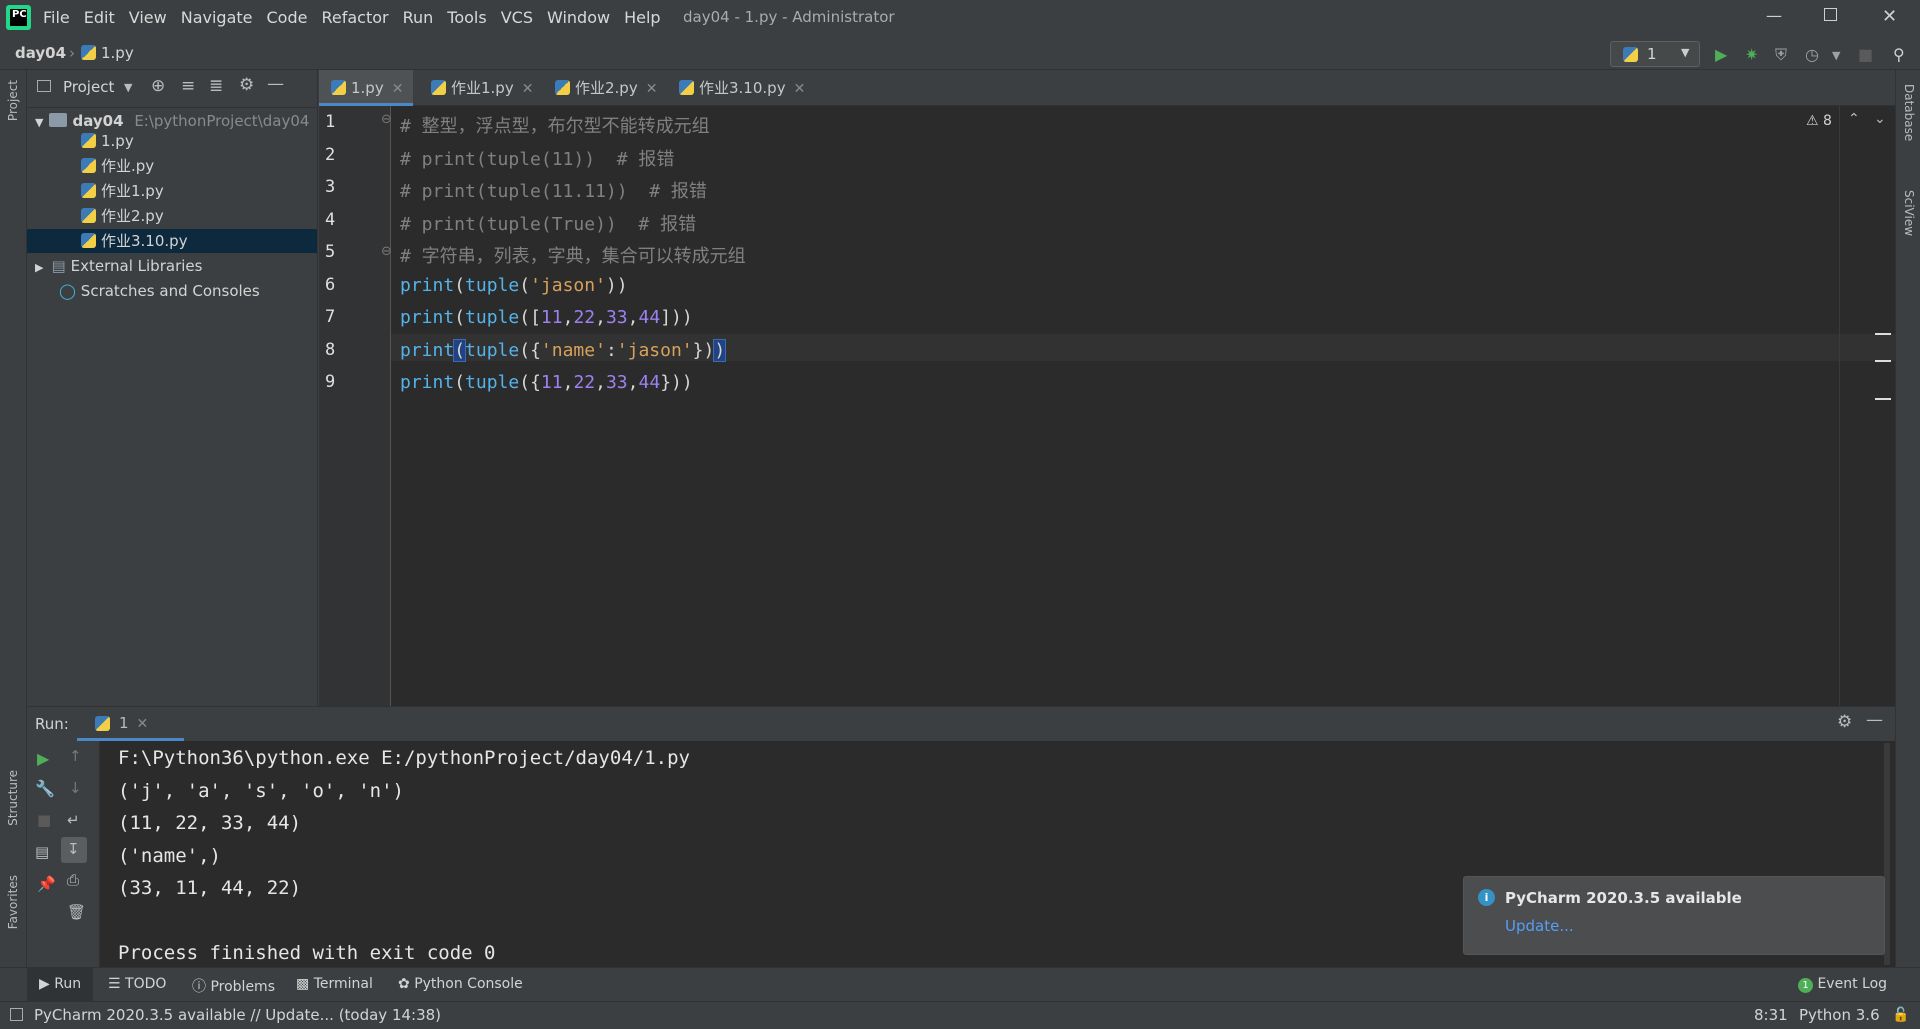 This screenshot has width=1920, height=1029. Describe the element at coordinates (563, 350) in the screenshot. I see `code-line: print(tuple({'name':'jason'}))` at that location.